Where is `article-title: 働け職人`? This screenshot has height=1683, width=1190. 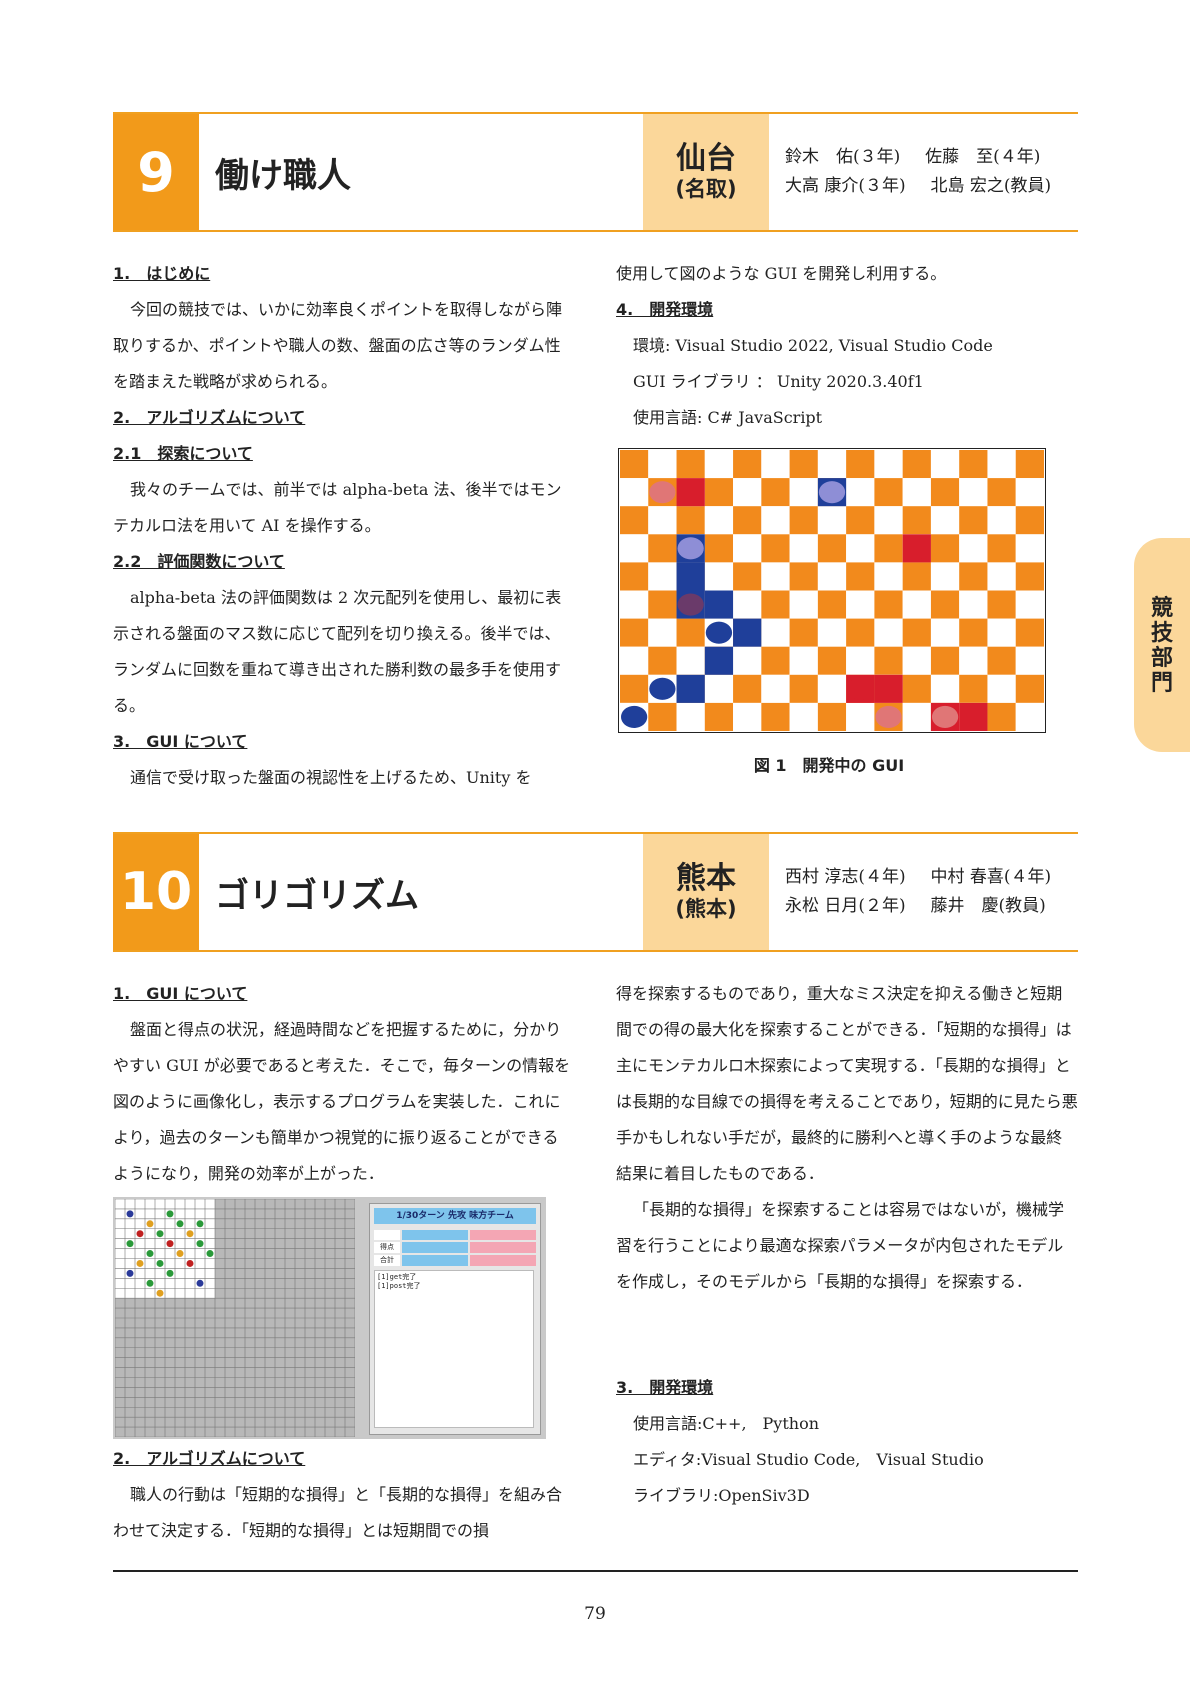 article-title: 働け職人 is located at coordinates (283, 175).